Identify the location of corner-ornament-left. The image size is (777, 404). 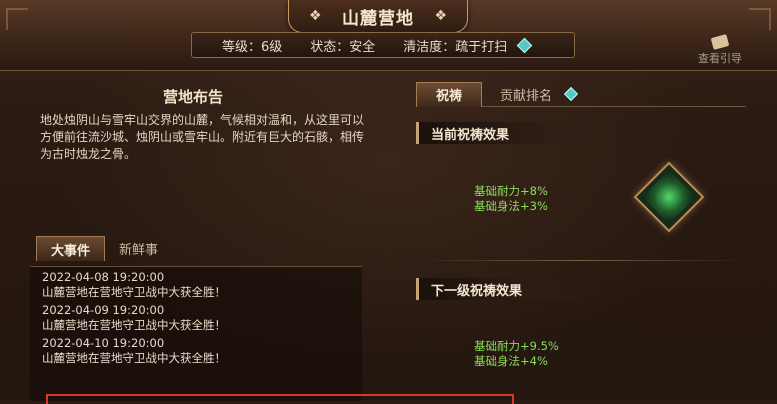
(17, 19).